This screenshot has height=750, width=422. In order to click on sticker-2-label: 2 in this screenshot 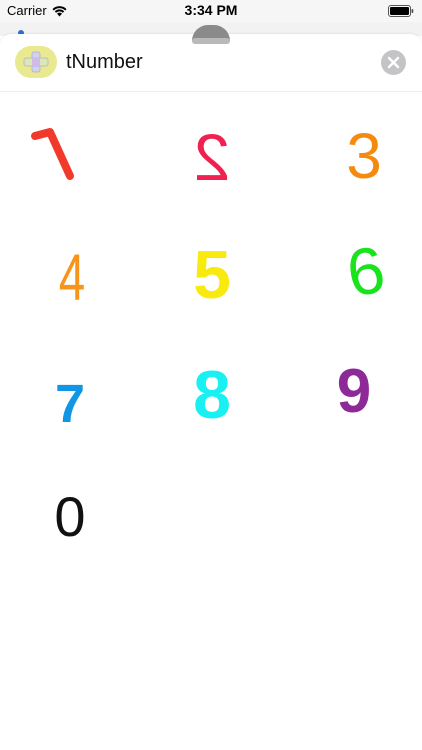, I will do `click(212, 157)`.